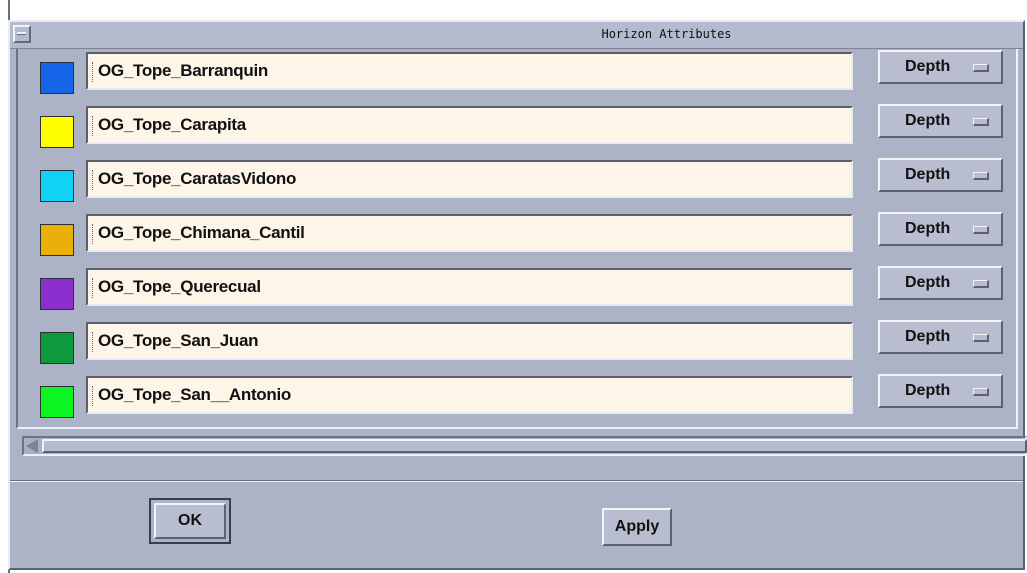 The width and height of the screenshot is (1027, 573). I want to click on horizon-row: OG_Tope_Chimana_Cantil Depth, so click(517, 238).